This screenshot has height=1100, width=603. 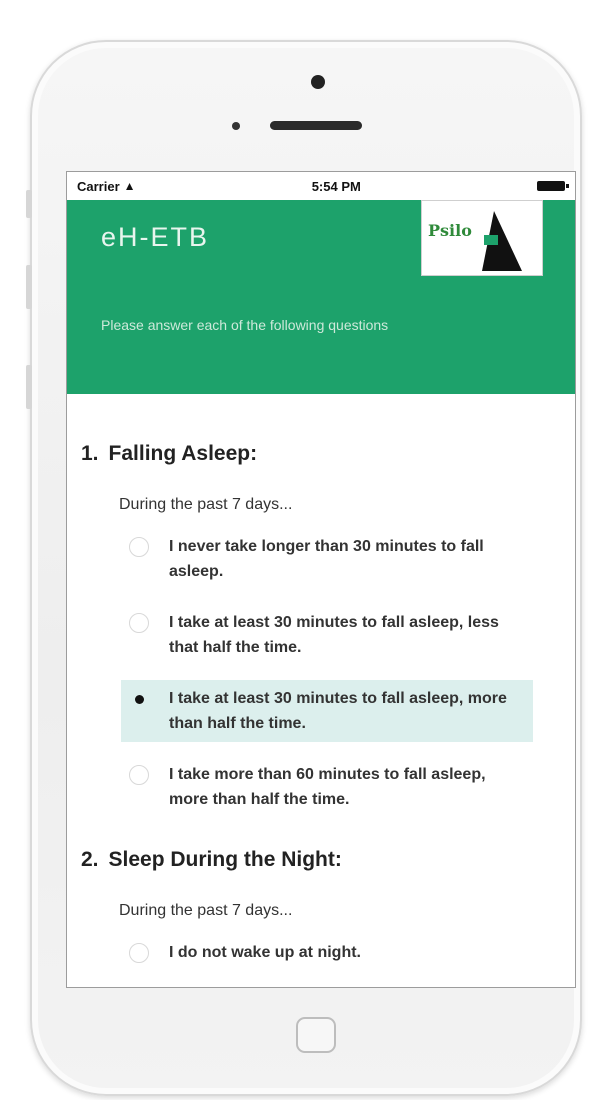 What do you see at coordinates (265, 952) in the screenshot?
I see `answer-label: I do not wake up at night.` at bounding box center [265, 952].